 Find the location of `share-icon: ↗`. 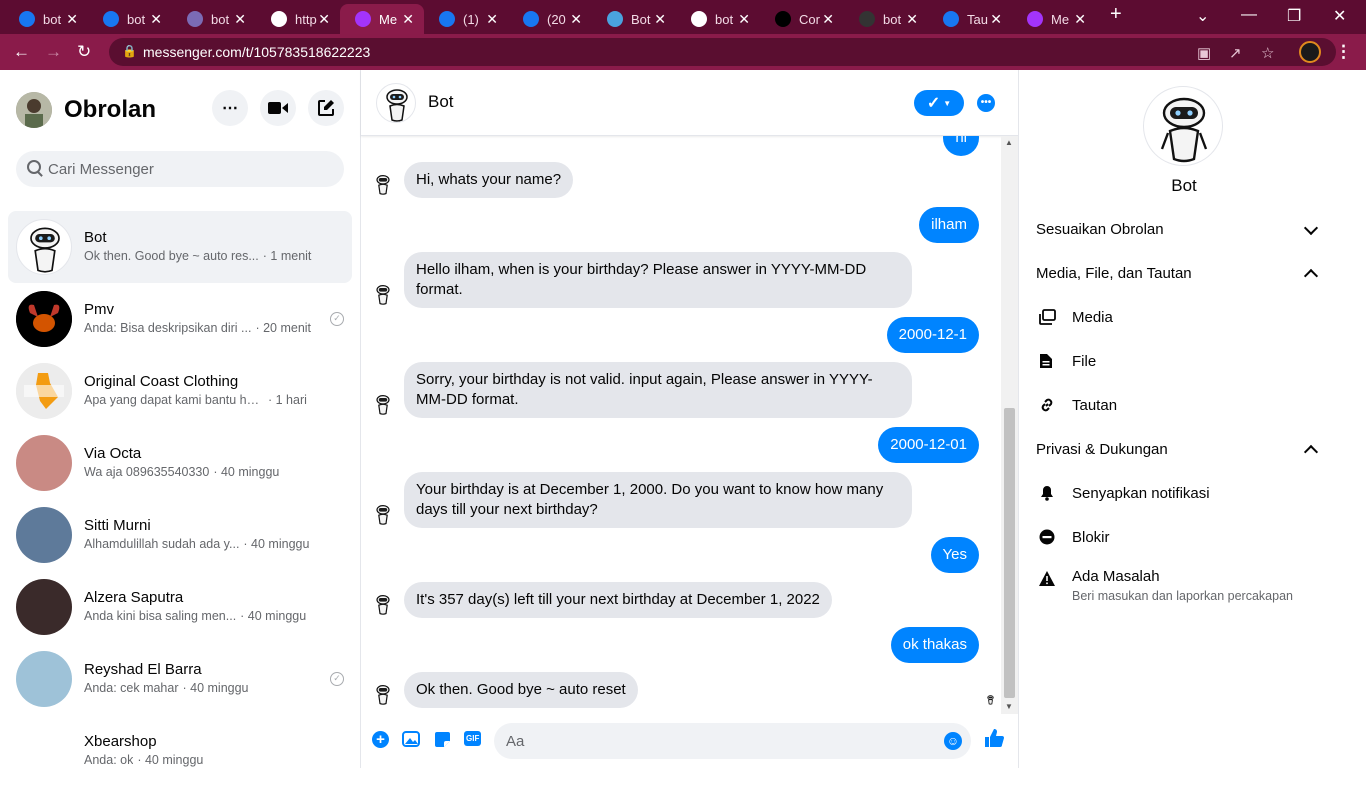

share-icon: ↗ is located at coordinates (1235, 53).